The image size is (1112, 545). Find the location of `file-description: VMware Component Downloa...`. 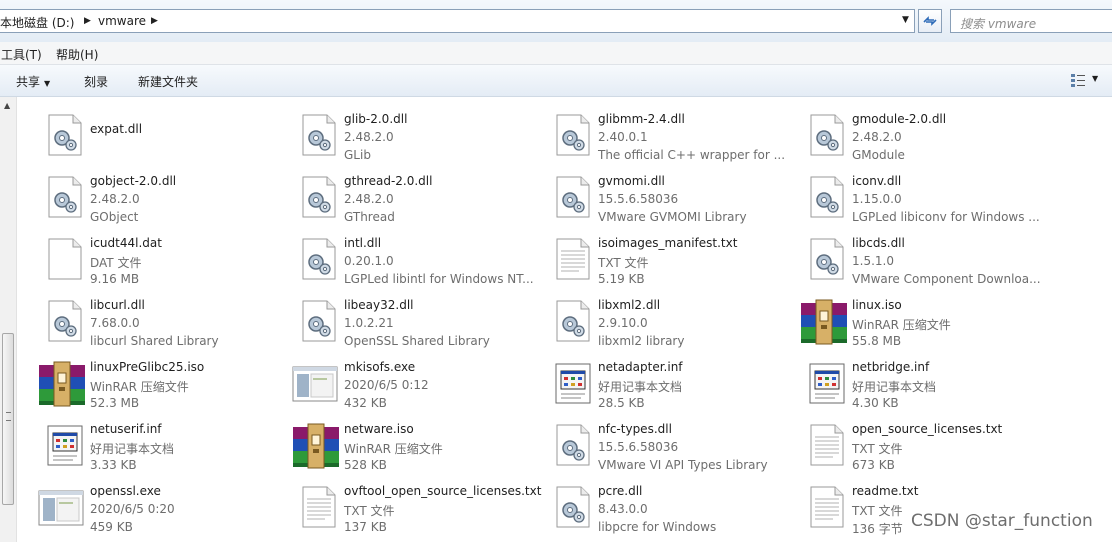

file-description: VMware Component Downloa... is located at coordinates (946, 279).